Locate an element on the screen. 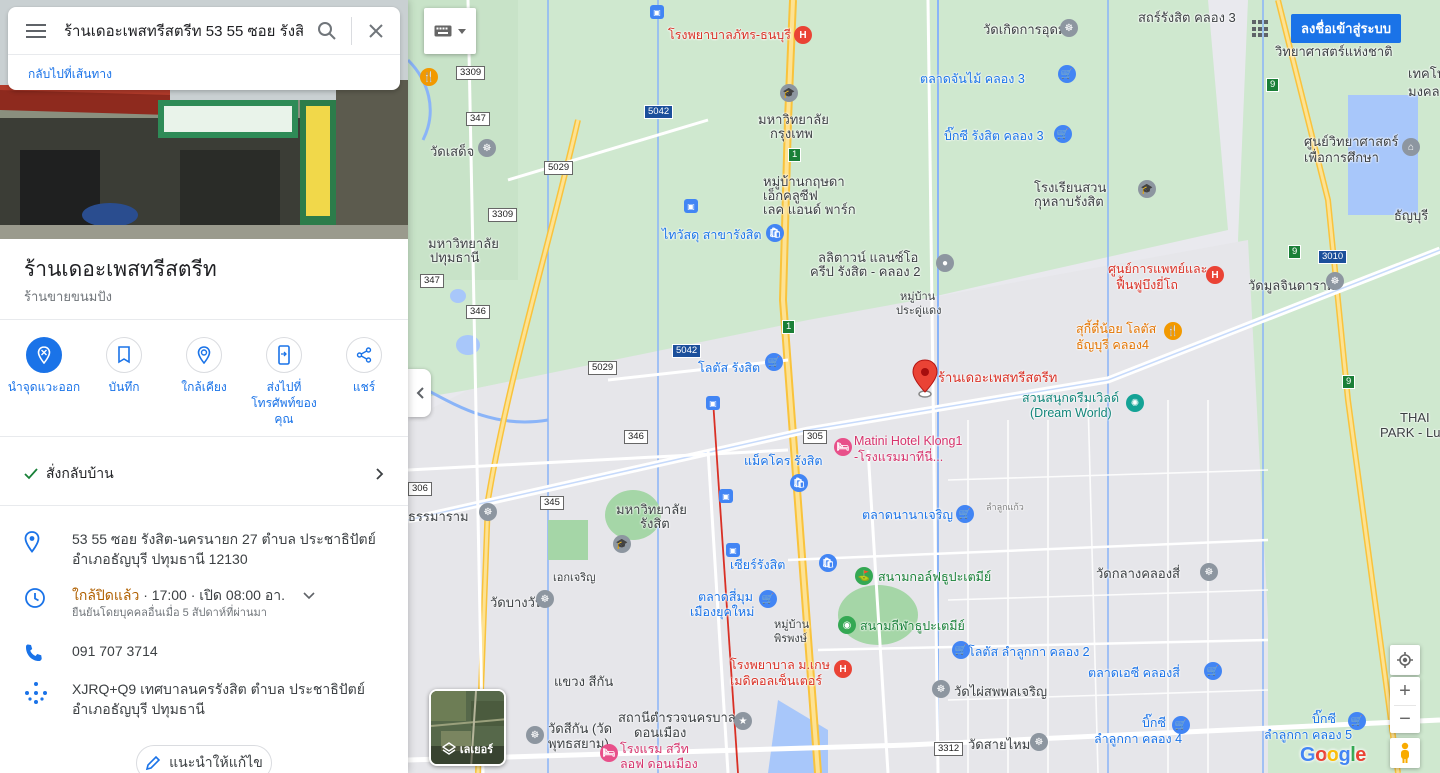 The image size is (1440, 773). amusement-park-icon: ✺ is located at coordinates (1135, 403).